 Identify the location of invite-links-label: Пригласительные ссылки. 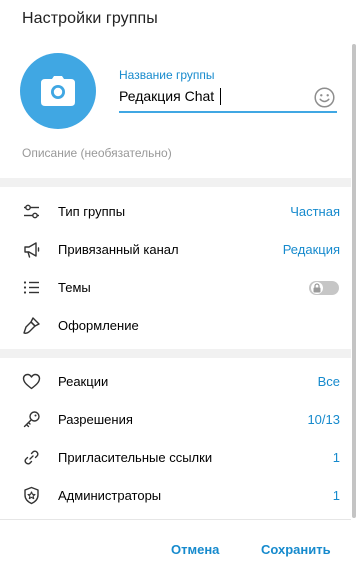
(135, 457).